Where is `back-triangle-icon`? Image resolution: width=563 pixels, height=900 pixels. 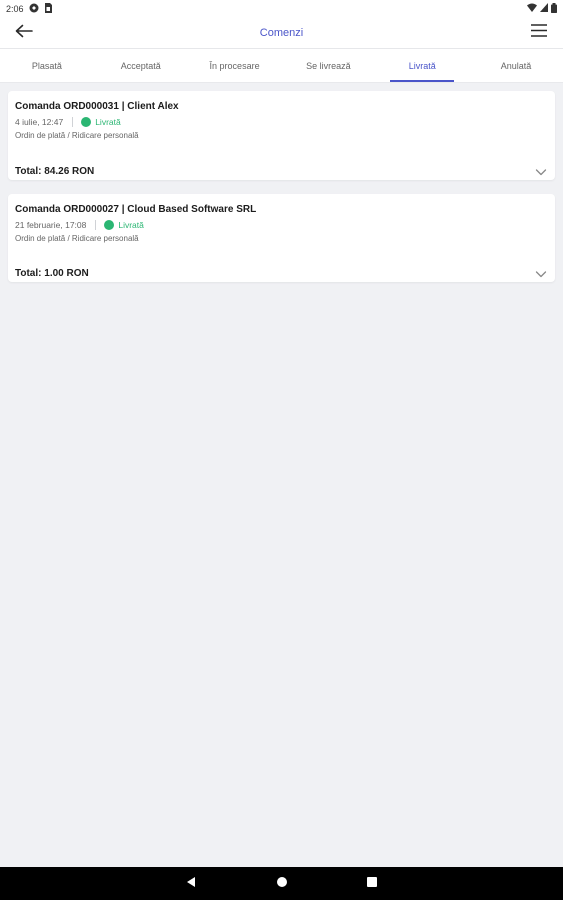
back-triangle-icon is located at coordinates (191, 884).